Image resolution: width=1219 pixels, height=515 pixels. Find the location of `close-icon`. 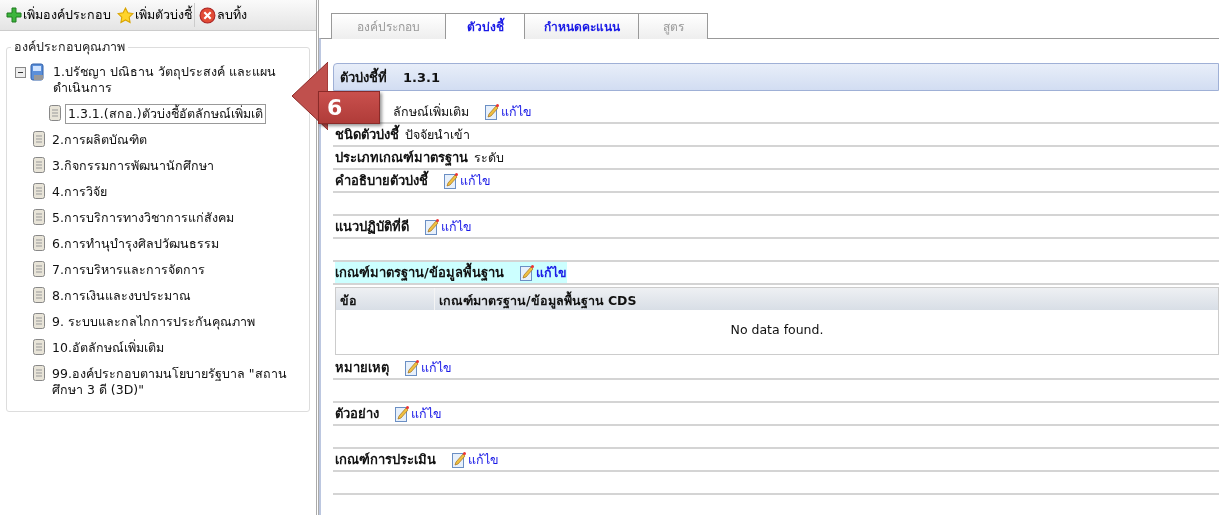

close-icon is located at coordinates (207, 15).